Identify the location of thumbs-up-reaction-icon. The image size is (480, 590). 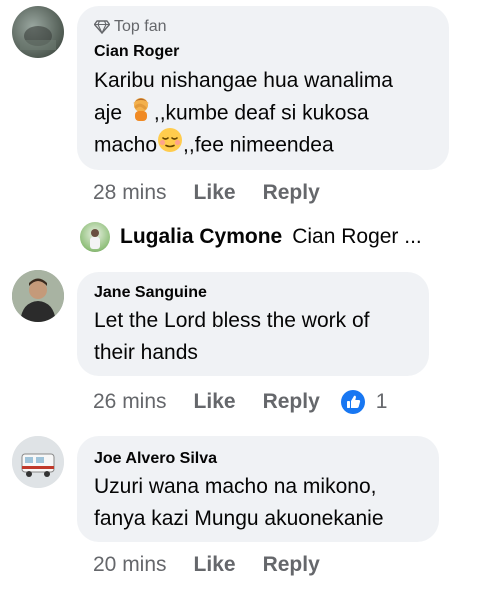
(352, 402).